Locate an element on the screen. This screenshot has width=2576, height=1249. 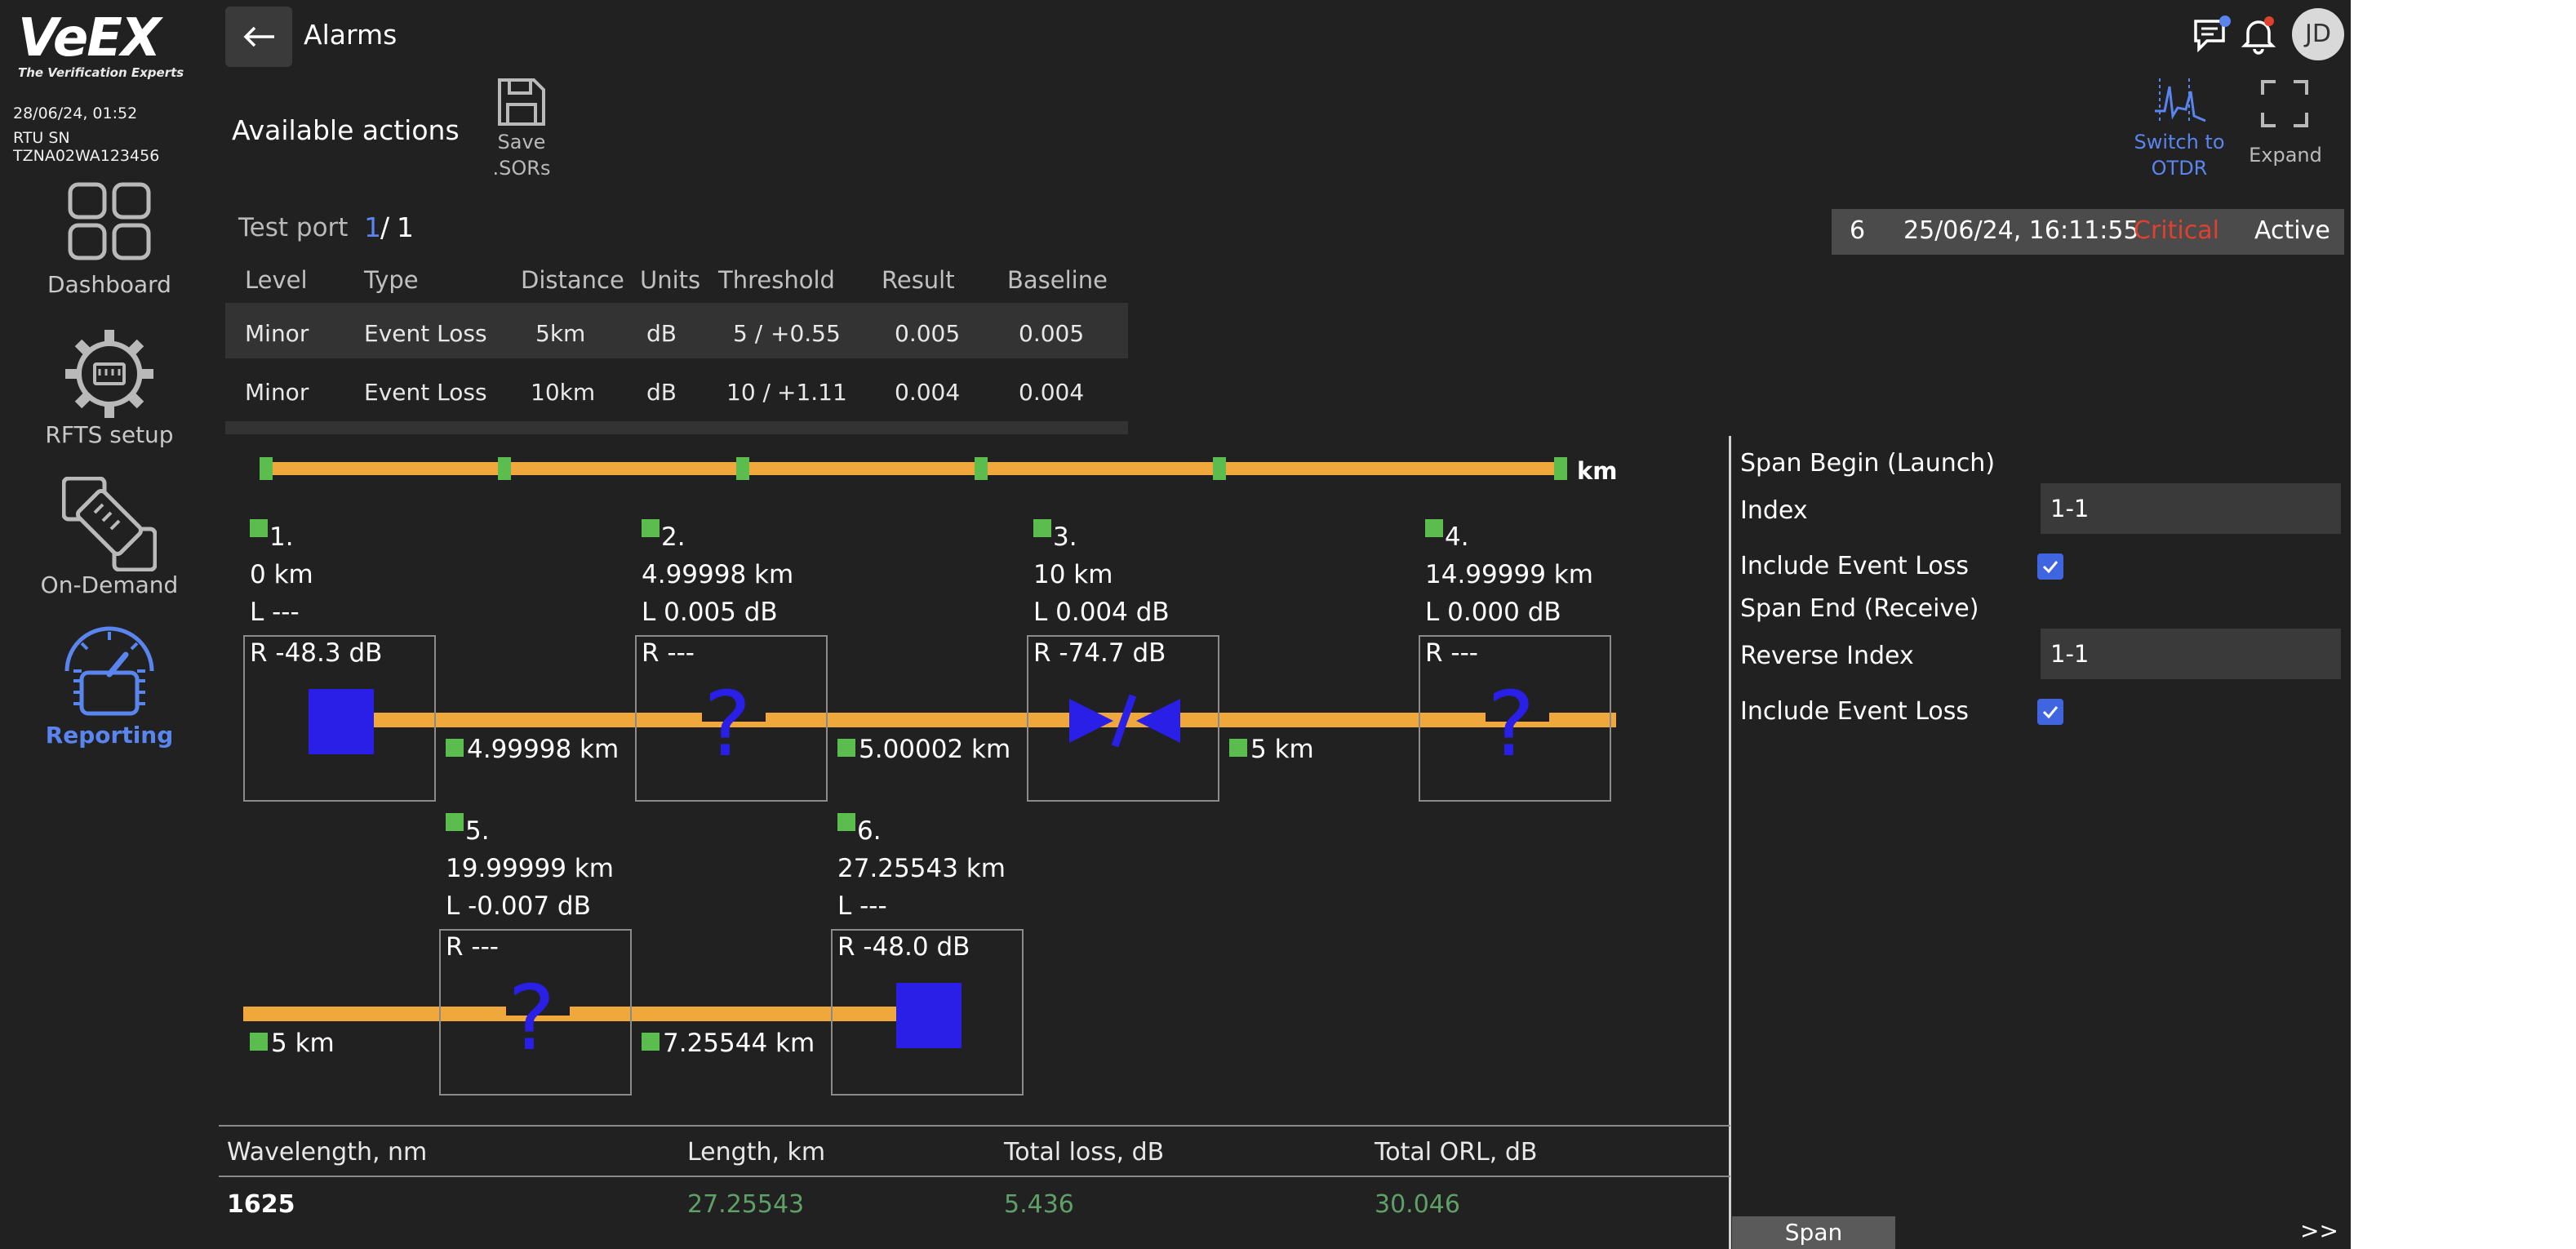
event-number: 3. is located at coordinates (1065, 537).